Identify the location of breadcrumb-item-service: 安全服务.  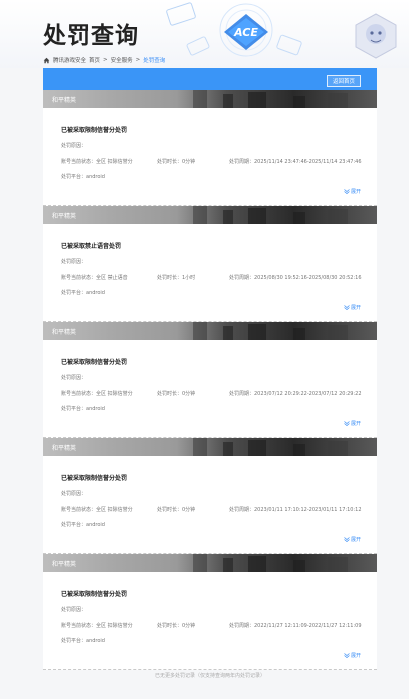
(122, 60).